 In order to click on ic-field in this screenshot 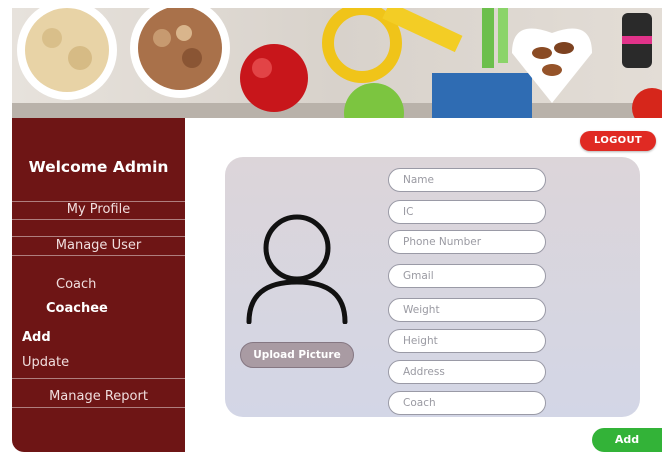, I will do `click(467, 212)`.